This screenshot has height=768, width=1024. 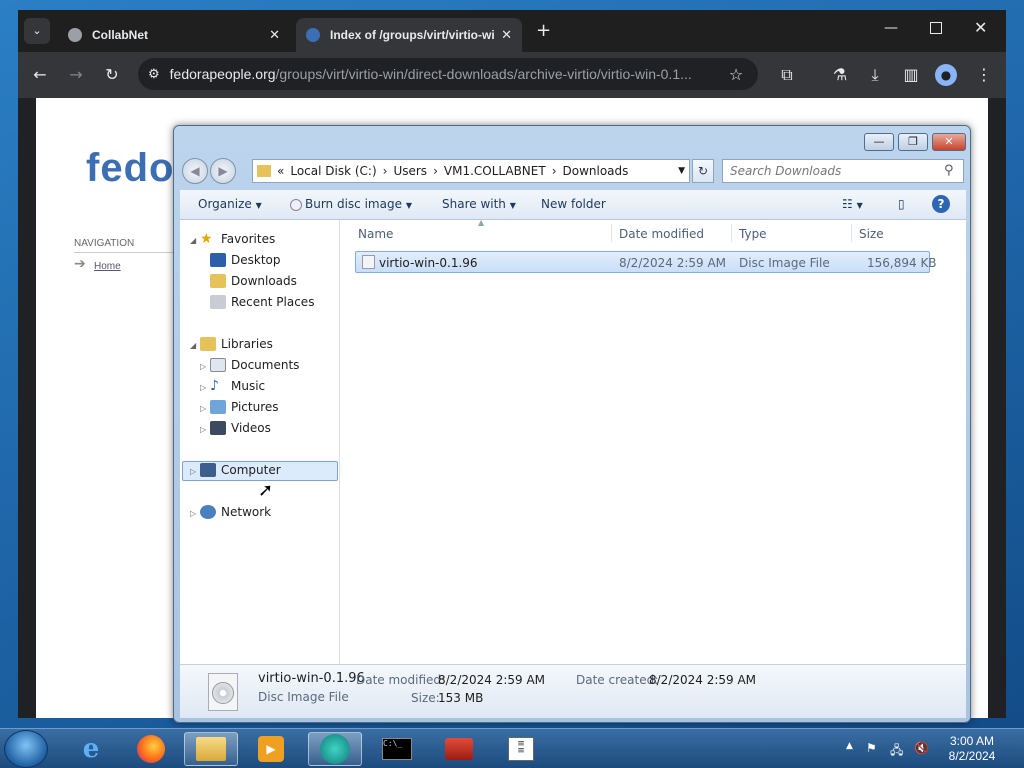 I want to click on tree-pictures: Pictures, so click(x=244, y=407).